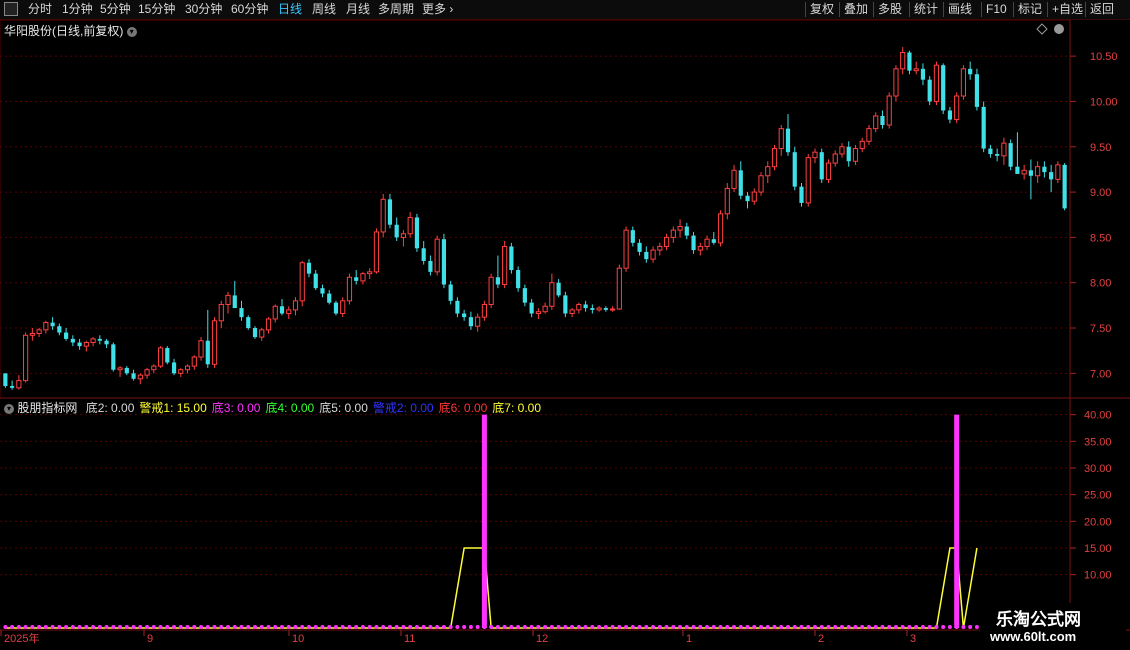  Describe the element at coordinates (47, 408) in the screenshot. I see `indicator-name: 股朋指标网` at that location.